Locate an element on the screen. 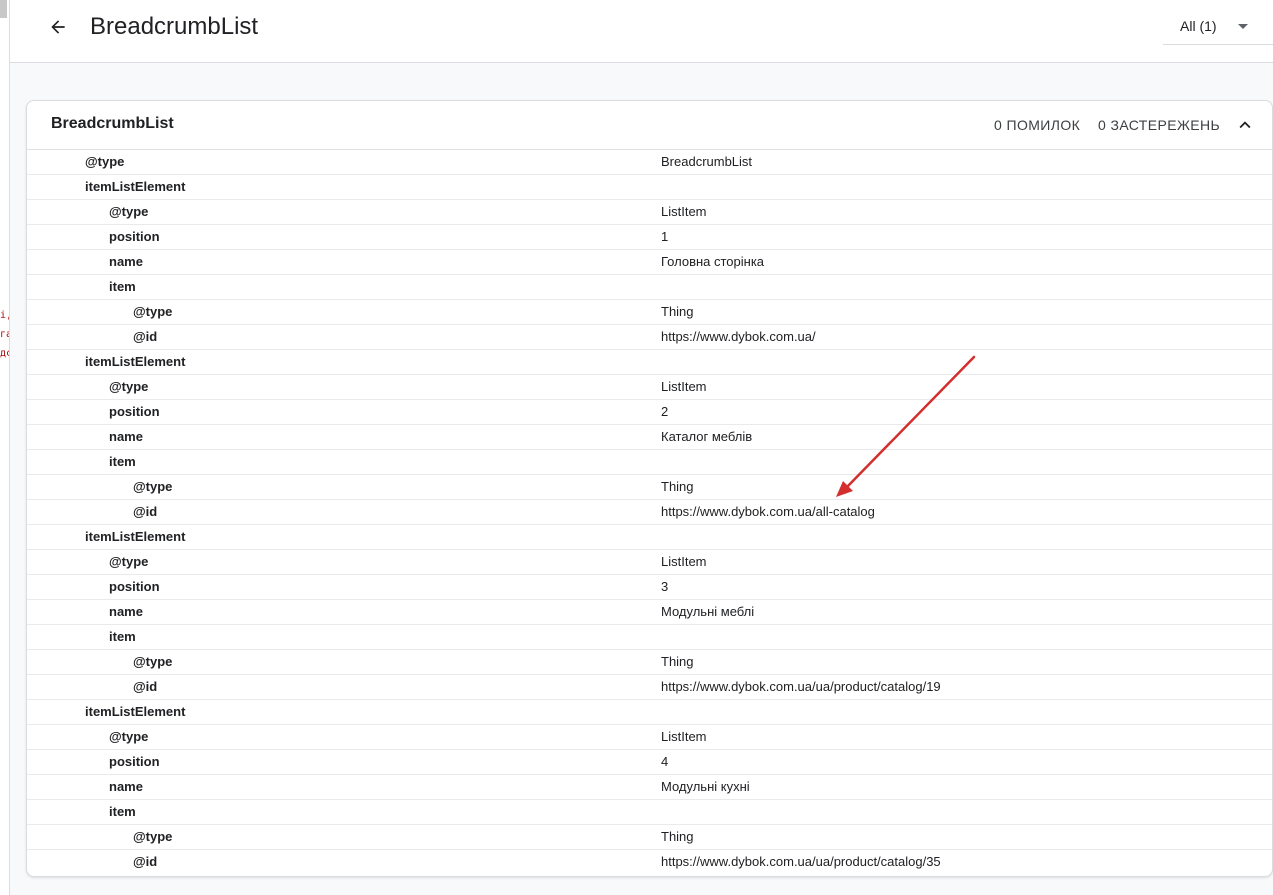 The height and width of the screenshot is (895, 1273). property-value: Каталог меблів is located at coordinates (707, 436).